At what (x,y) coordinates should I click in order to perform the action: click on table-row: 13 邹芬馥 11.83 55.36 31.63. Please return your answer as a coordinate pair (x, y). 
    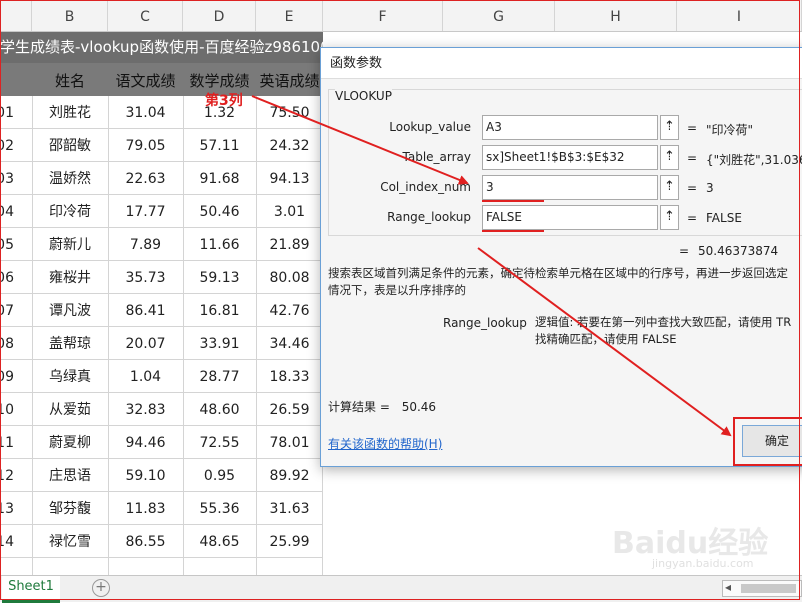
    Looking at the image, I should click on (161, 508).